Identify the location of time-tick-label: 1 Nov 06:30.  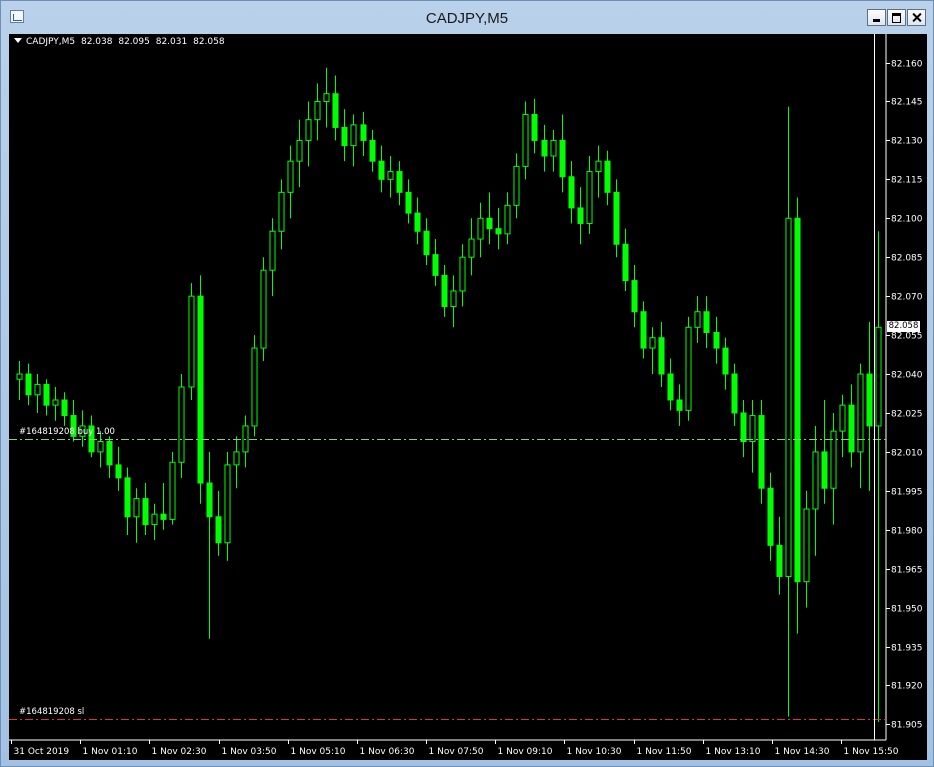
(387, 752).